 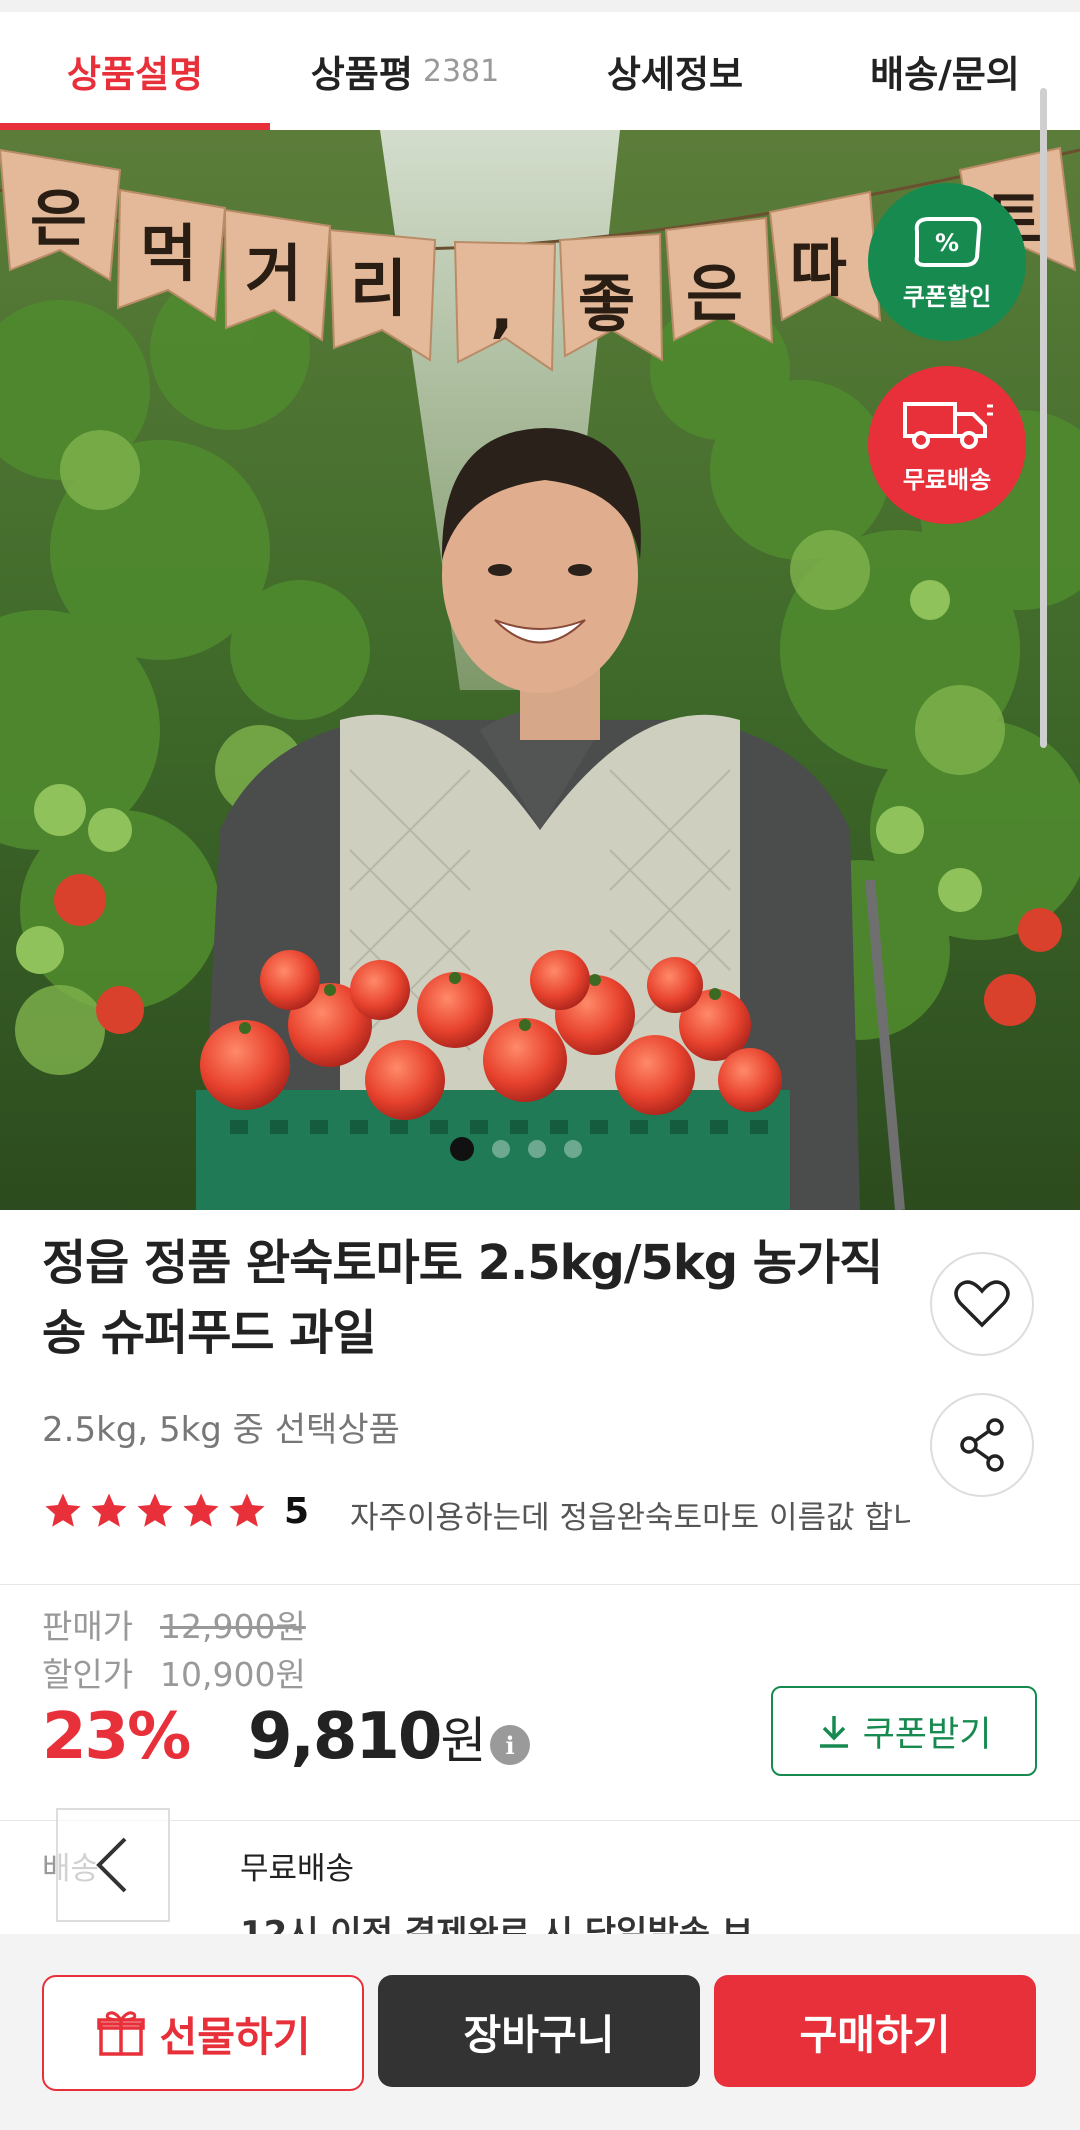 I want to click on shipping-value: 무료배송, so click(x=297, y=1869).